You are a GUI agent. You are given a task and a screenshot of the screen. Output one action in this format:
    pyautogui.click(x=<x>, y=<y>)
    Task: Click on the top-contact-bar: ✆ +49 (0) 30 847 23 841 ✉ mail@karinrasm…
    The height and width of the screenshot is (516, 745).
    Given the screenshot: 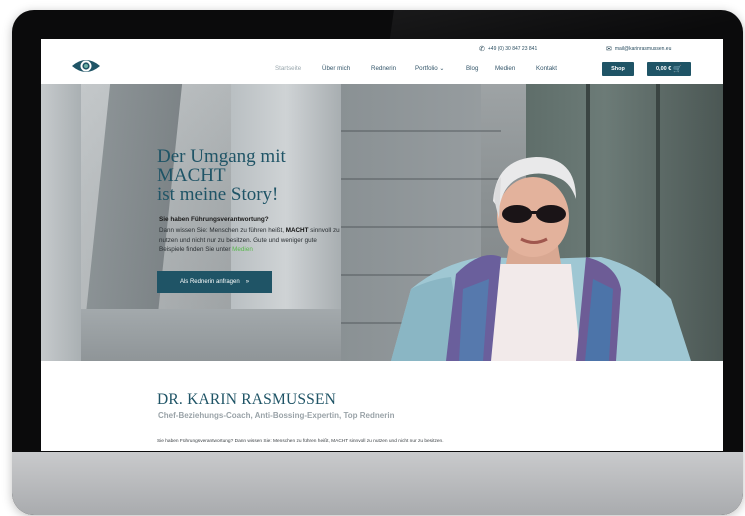 What is the action you would take?
    pyautogui.click(x=382, y=49)
    